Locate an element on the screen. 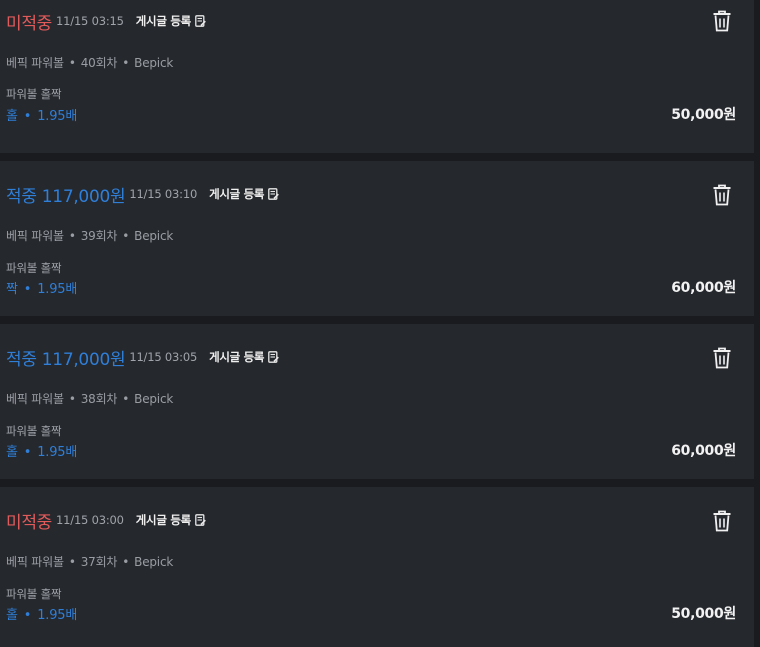 This screenshot has width=760, height=647. bet-card-header: 적중 117,000원 11/15 03:10 게시글 등록 is located at coordinates (143, 194).